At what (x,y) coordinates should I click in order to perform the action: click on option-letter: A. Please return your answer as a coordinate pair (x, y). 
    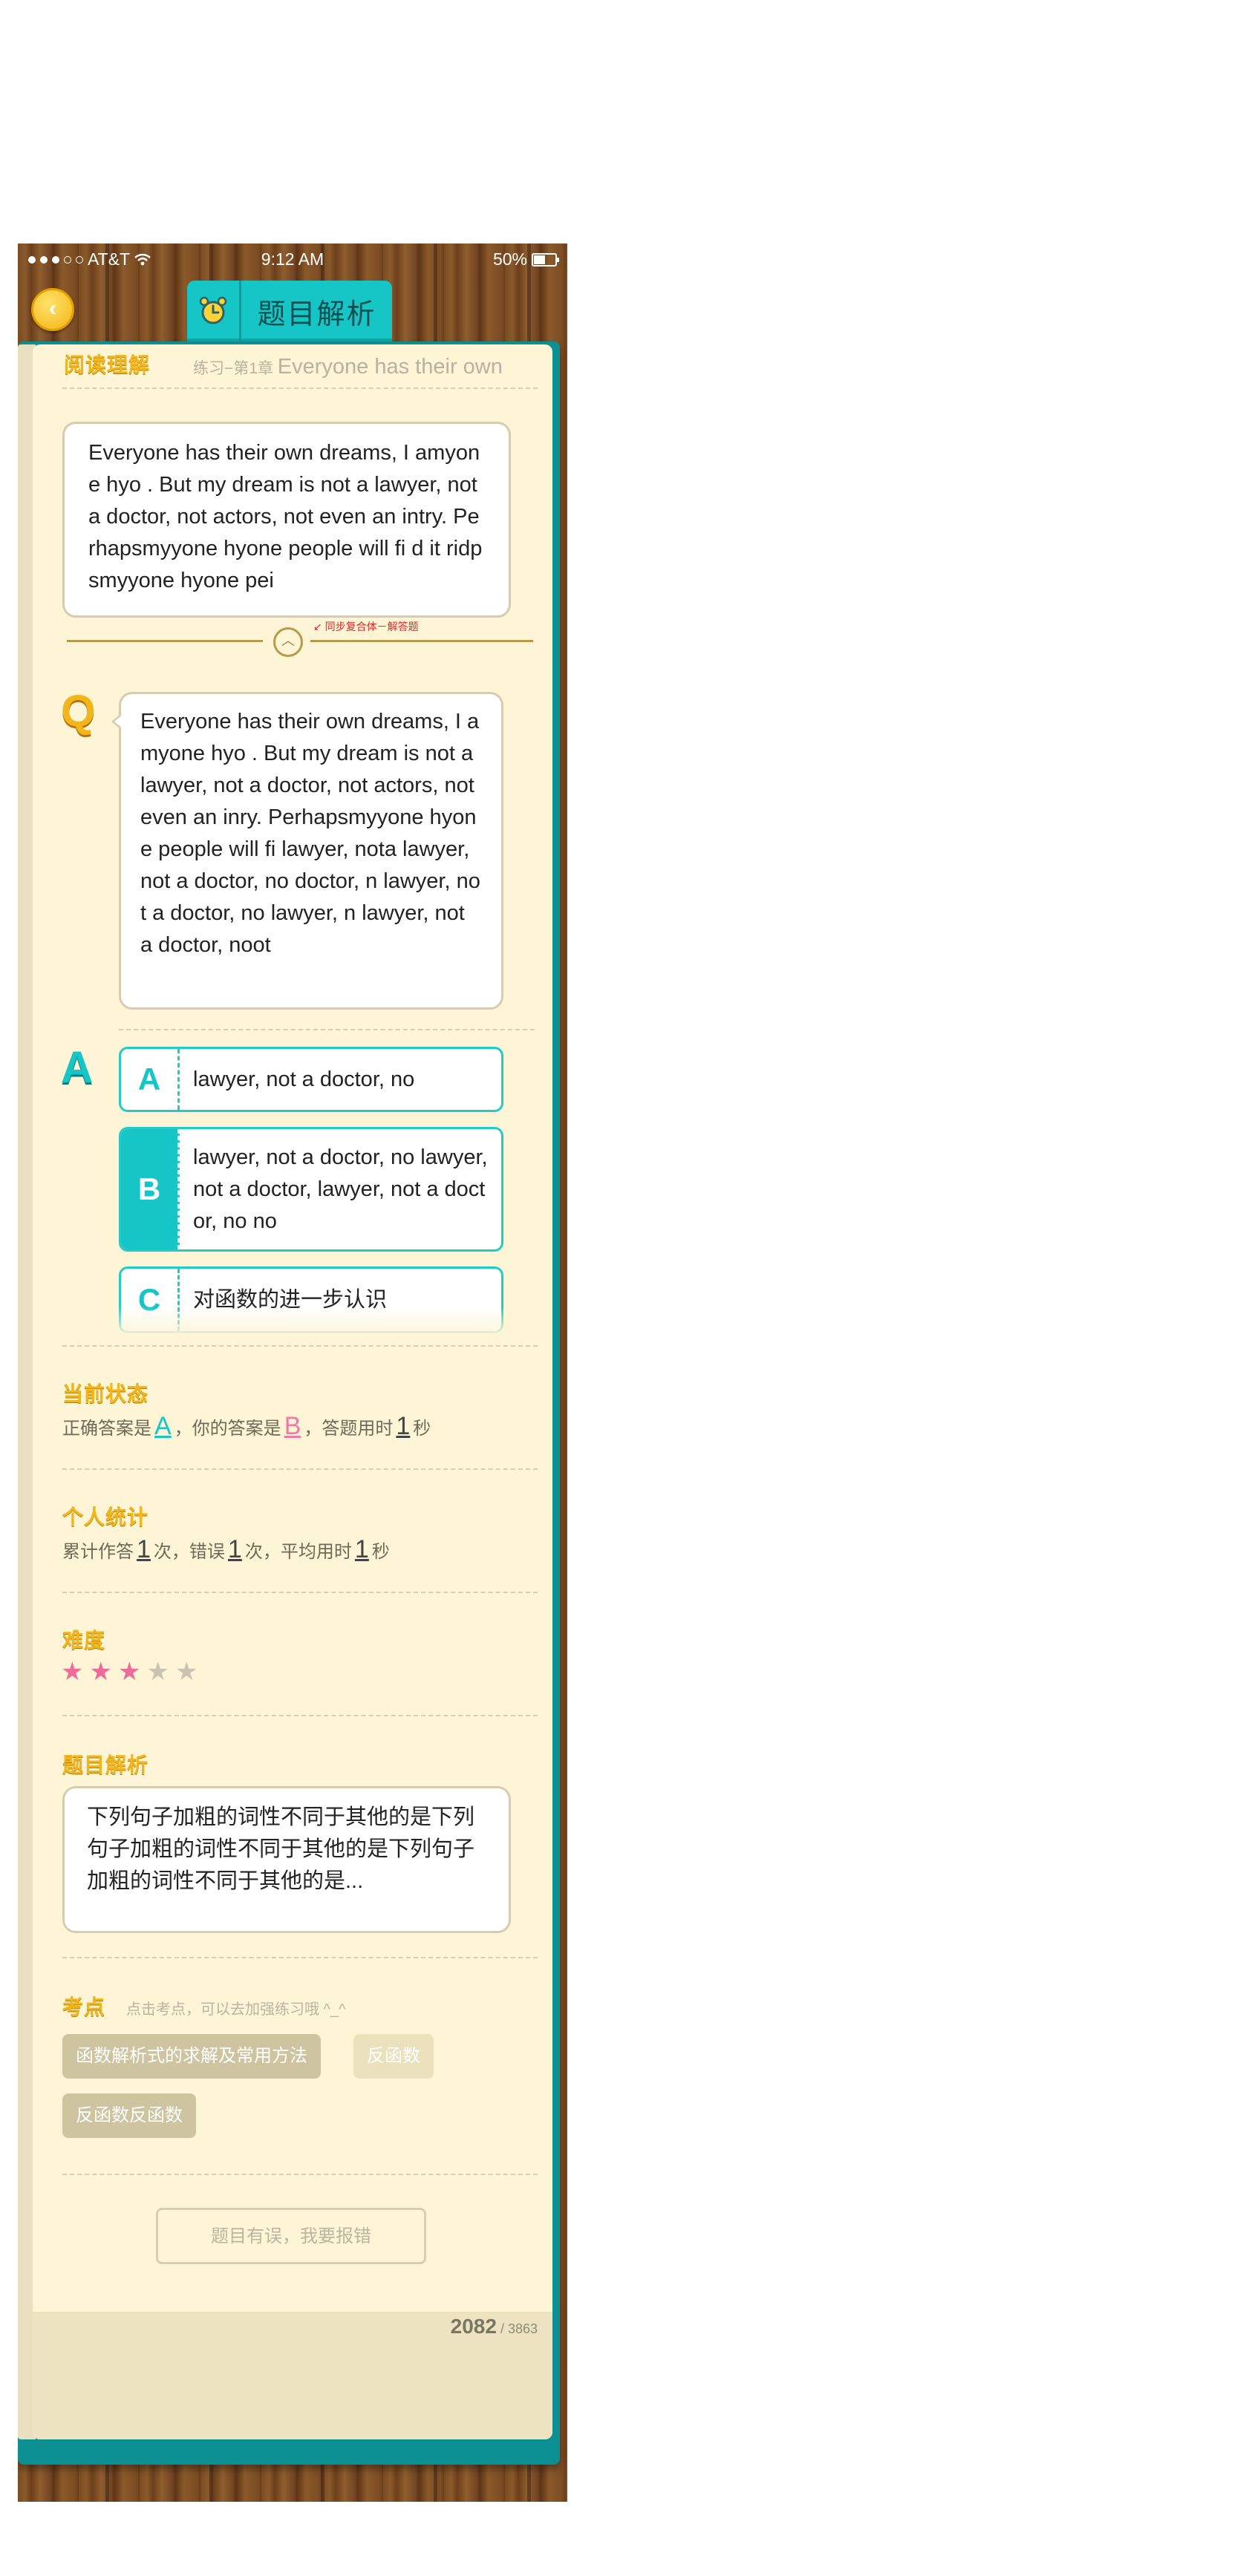
    Looking at the image, I should click on (150, 1079).